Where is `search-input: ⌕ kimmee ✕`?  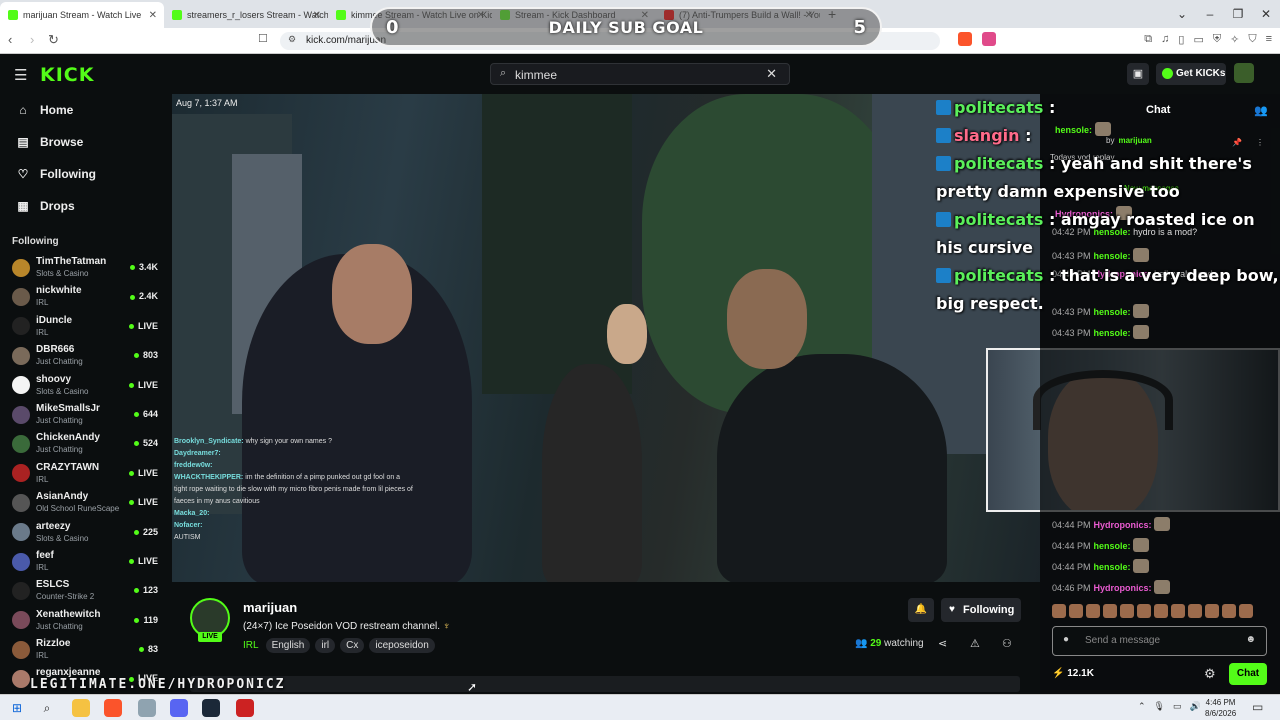
search-input: ⌕ kimmee ✕ is located at coordinates (640, 74).